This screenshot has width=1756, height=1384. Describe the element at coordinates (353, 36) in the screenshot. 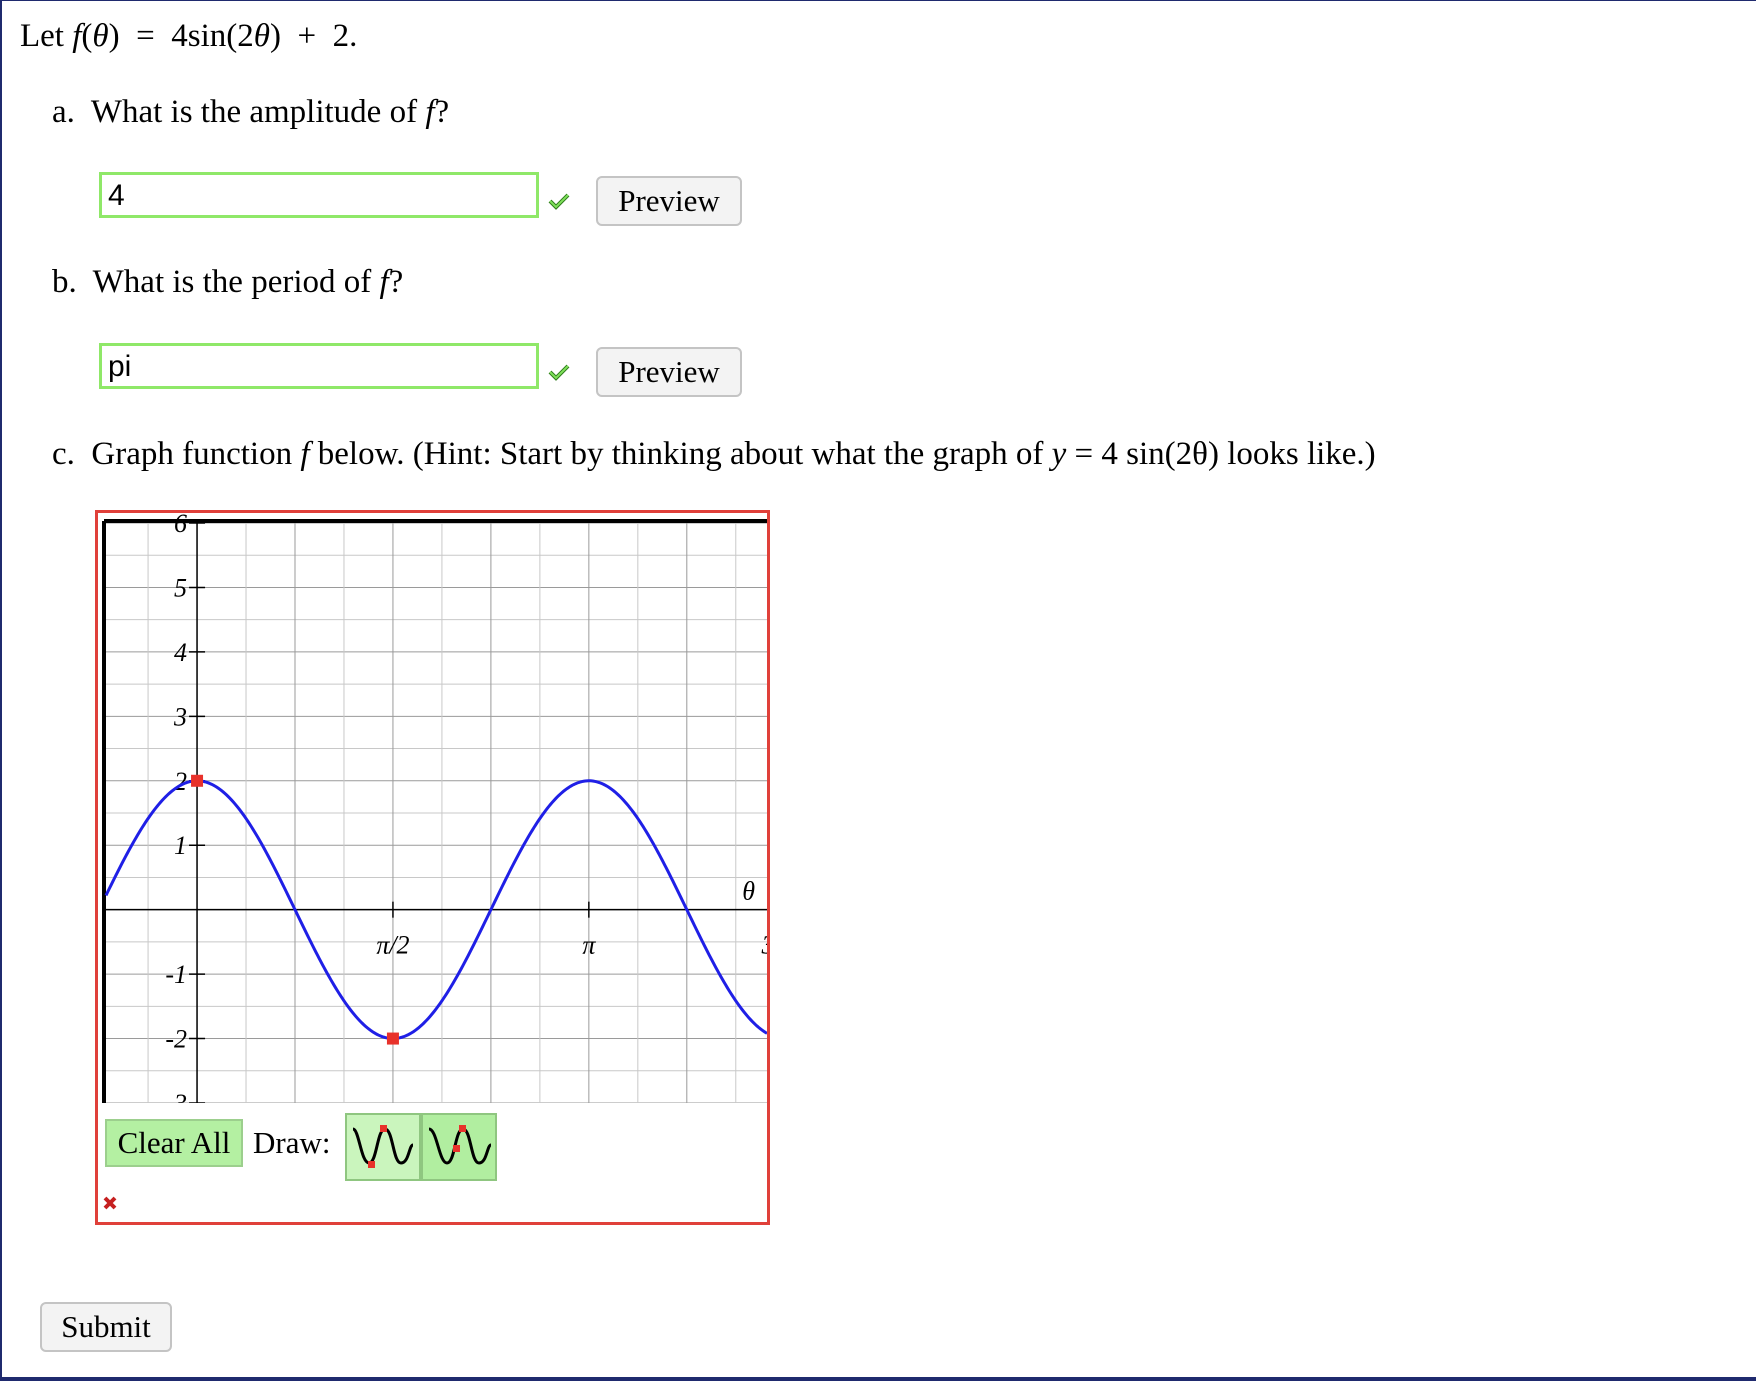

I see `statement-period: .` at that location.